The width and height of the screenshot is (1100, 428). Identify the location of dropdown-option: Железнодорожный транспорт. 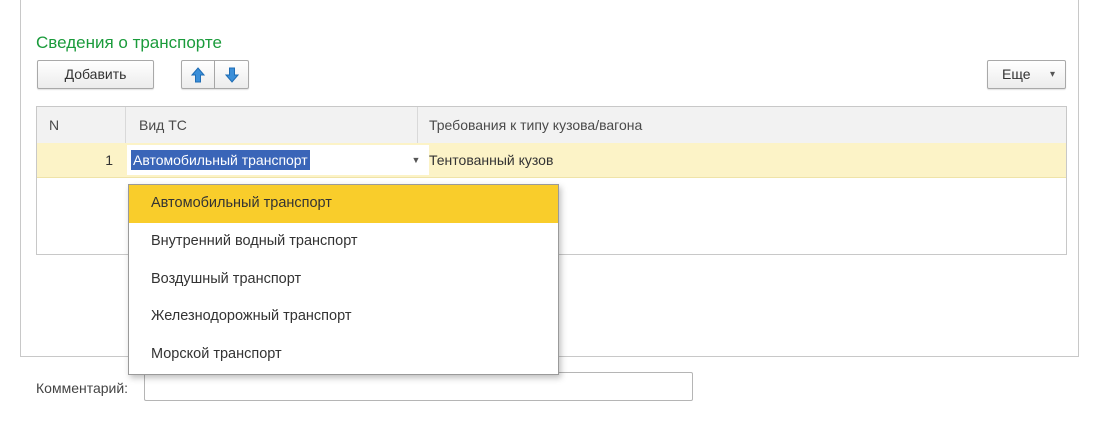
(343, 317).